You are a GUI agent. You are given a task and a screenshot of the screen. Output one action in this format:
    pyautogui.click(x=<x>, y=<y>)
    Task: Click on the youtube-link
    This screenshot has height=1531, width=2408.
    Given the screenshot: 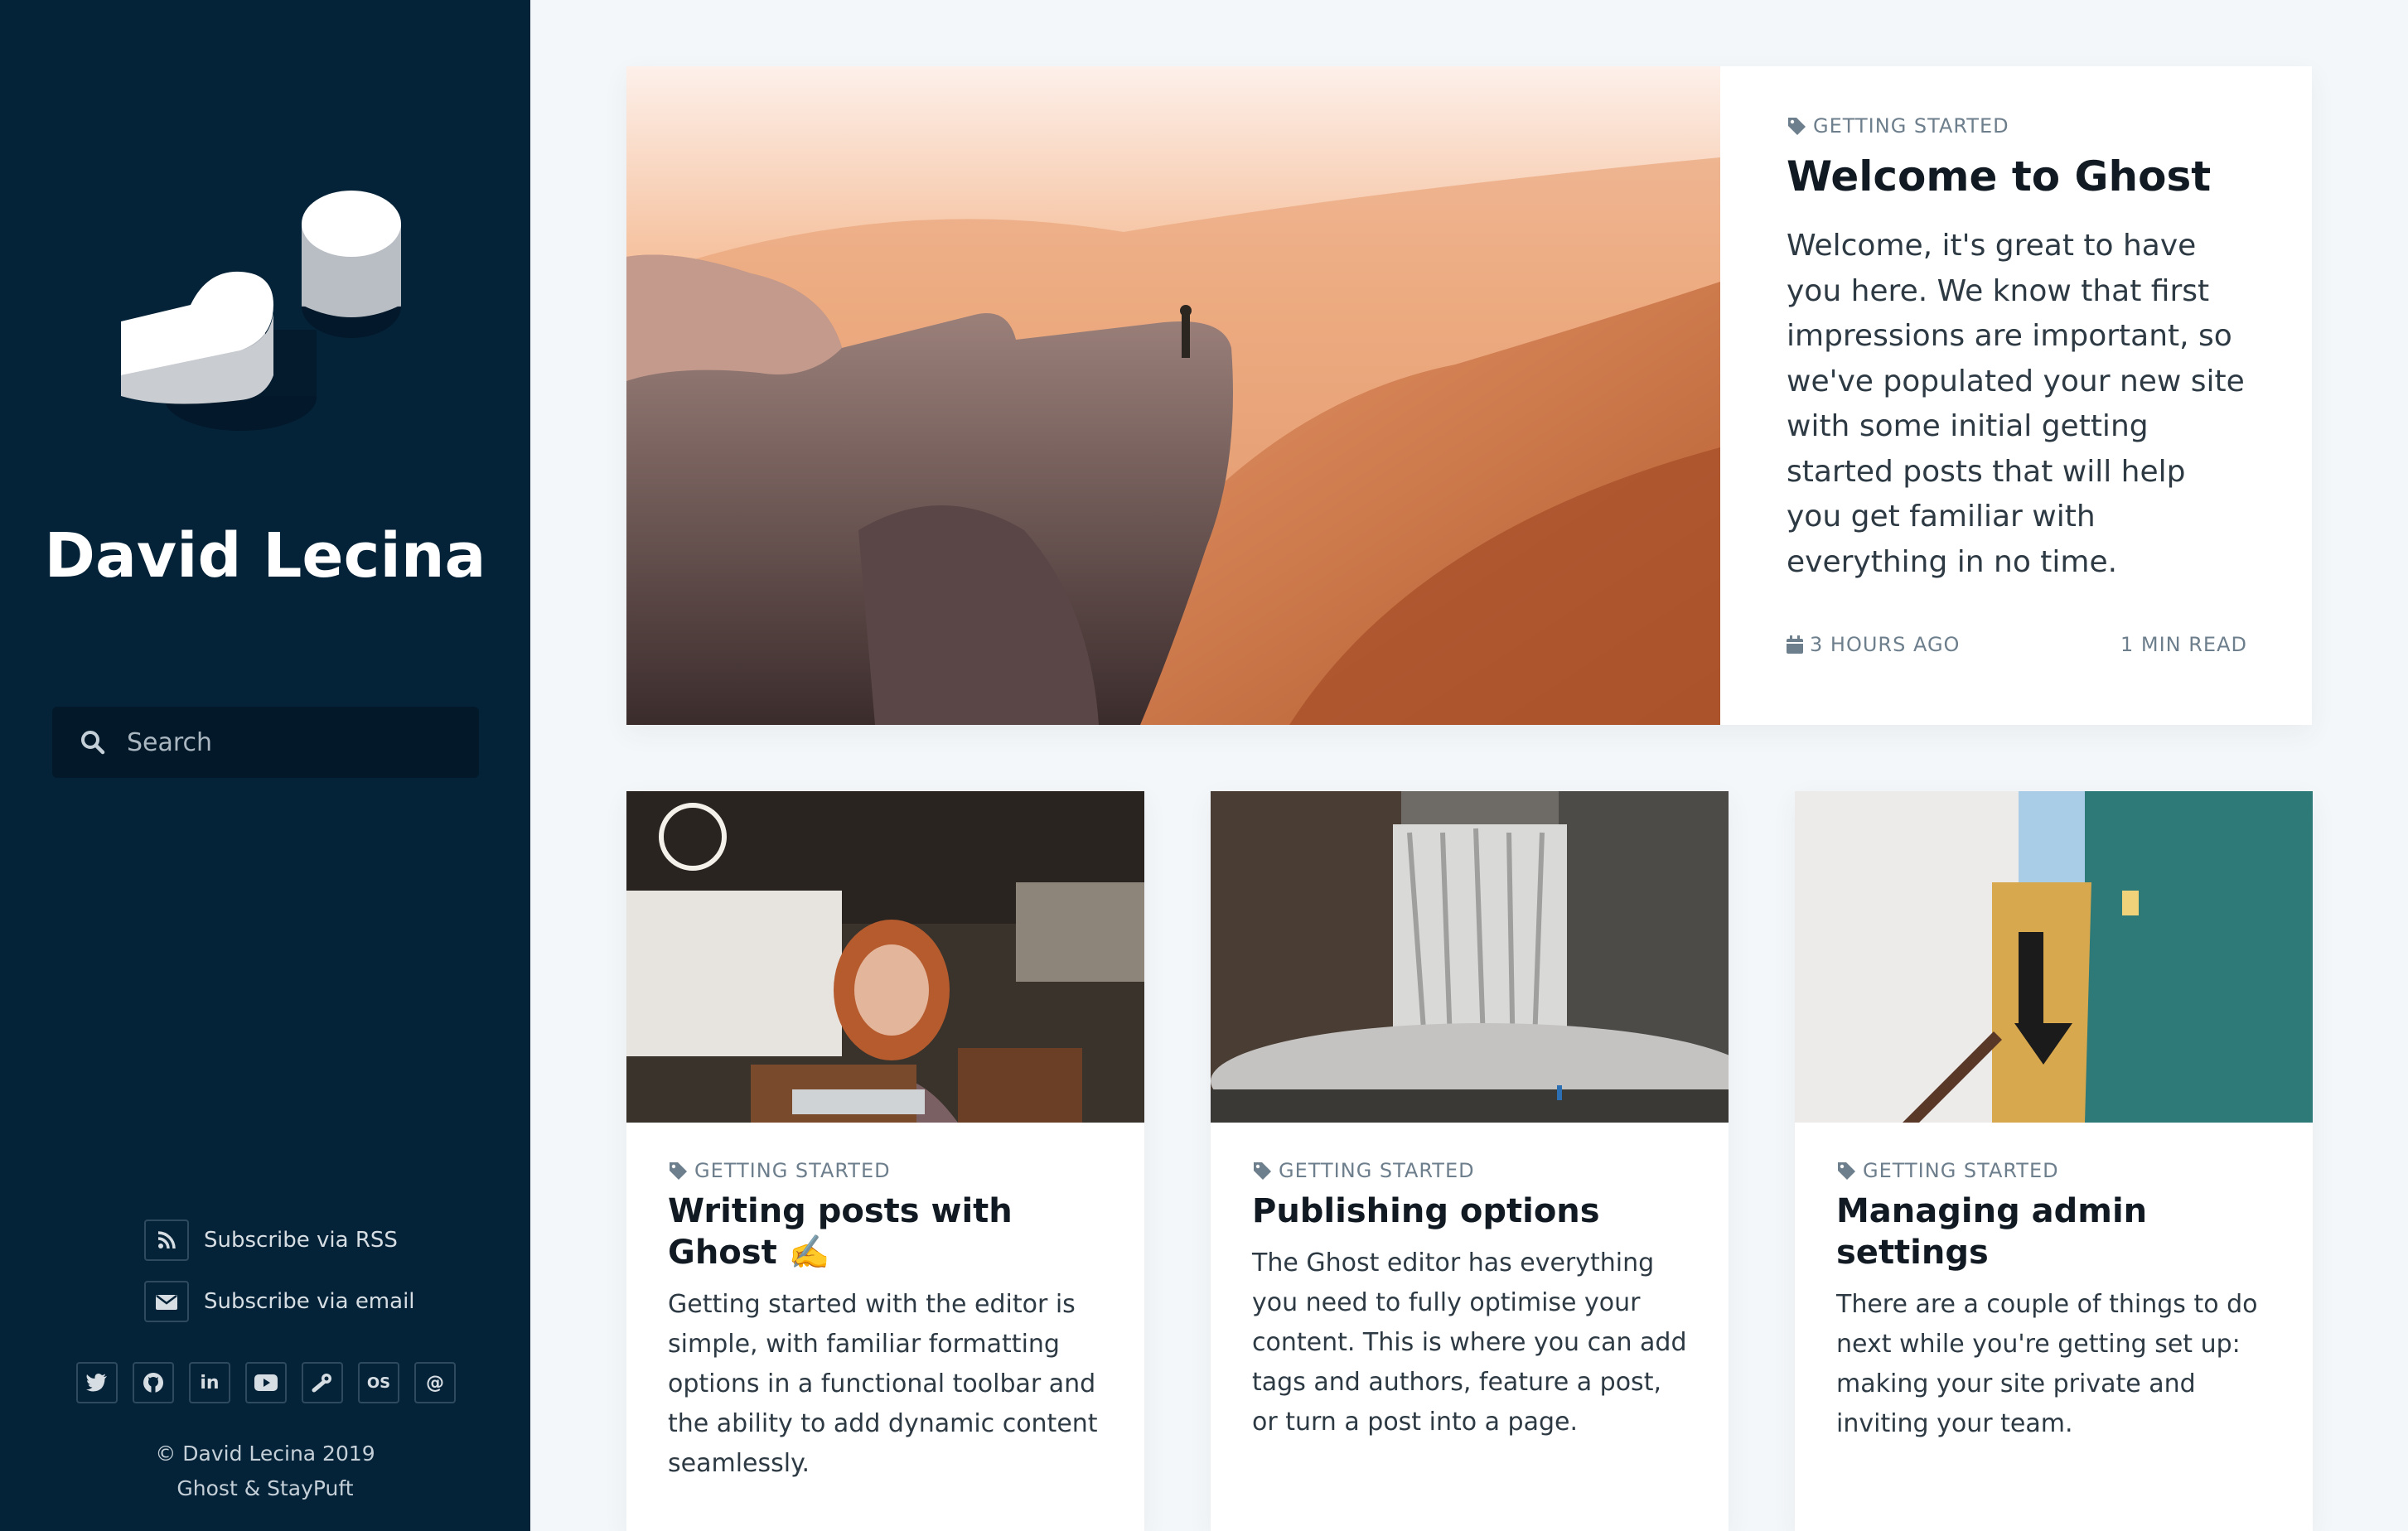 What is the action you would take?
    pyautogui.click(x=266, y=1382)
    